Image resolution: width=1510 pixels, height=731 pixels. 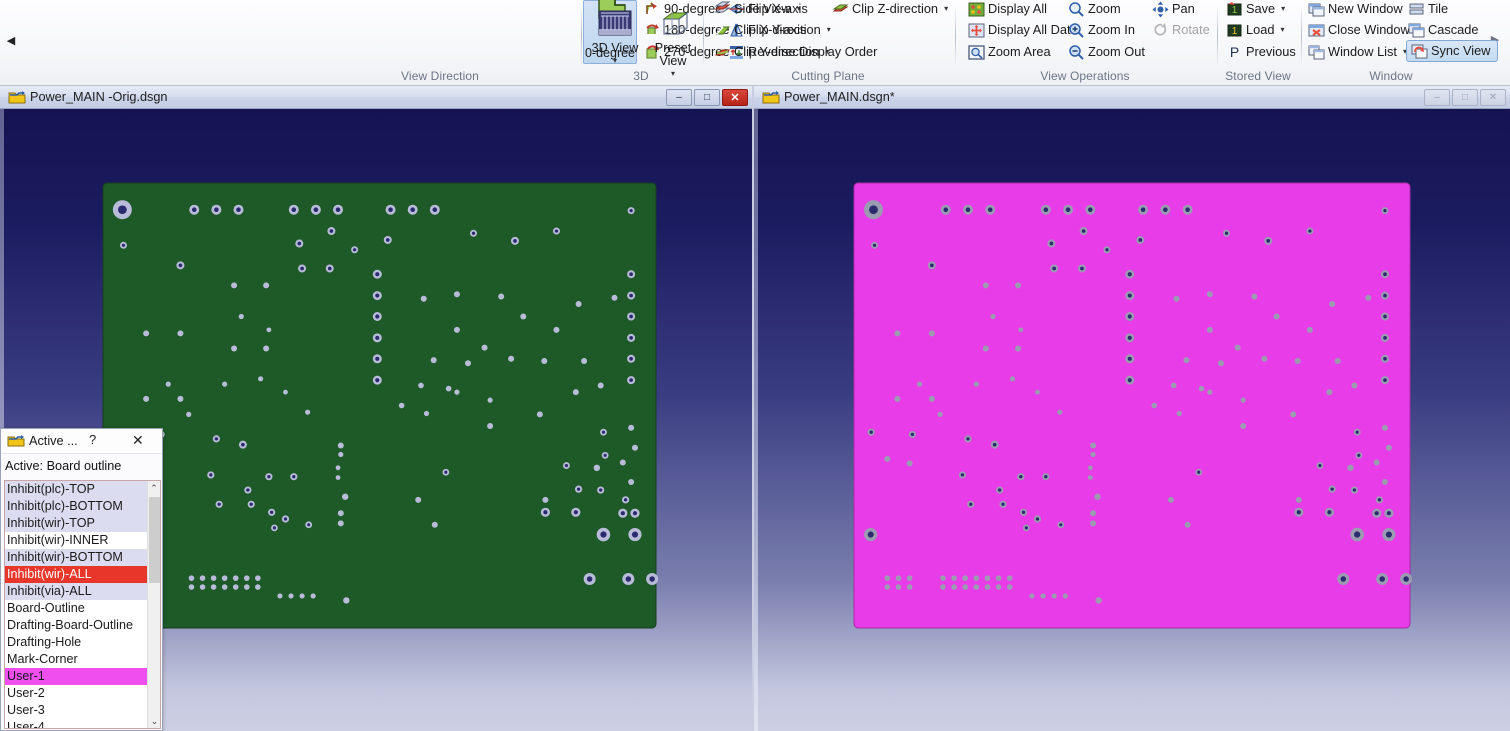 What do you see at coordinates (757, 9) in the screenshot?
I see `side-view-button: Side View ▾` at bounding box center [757, 9].